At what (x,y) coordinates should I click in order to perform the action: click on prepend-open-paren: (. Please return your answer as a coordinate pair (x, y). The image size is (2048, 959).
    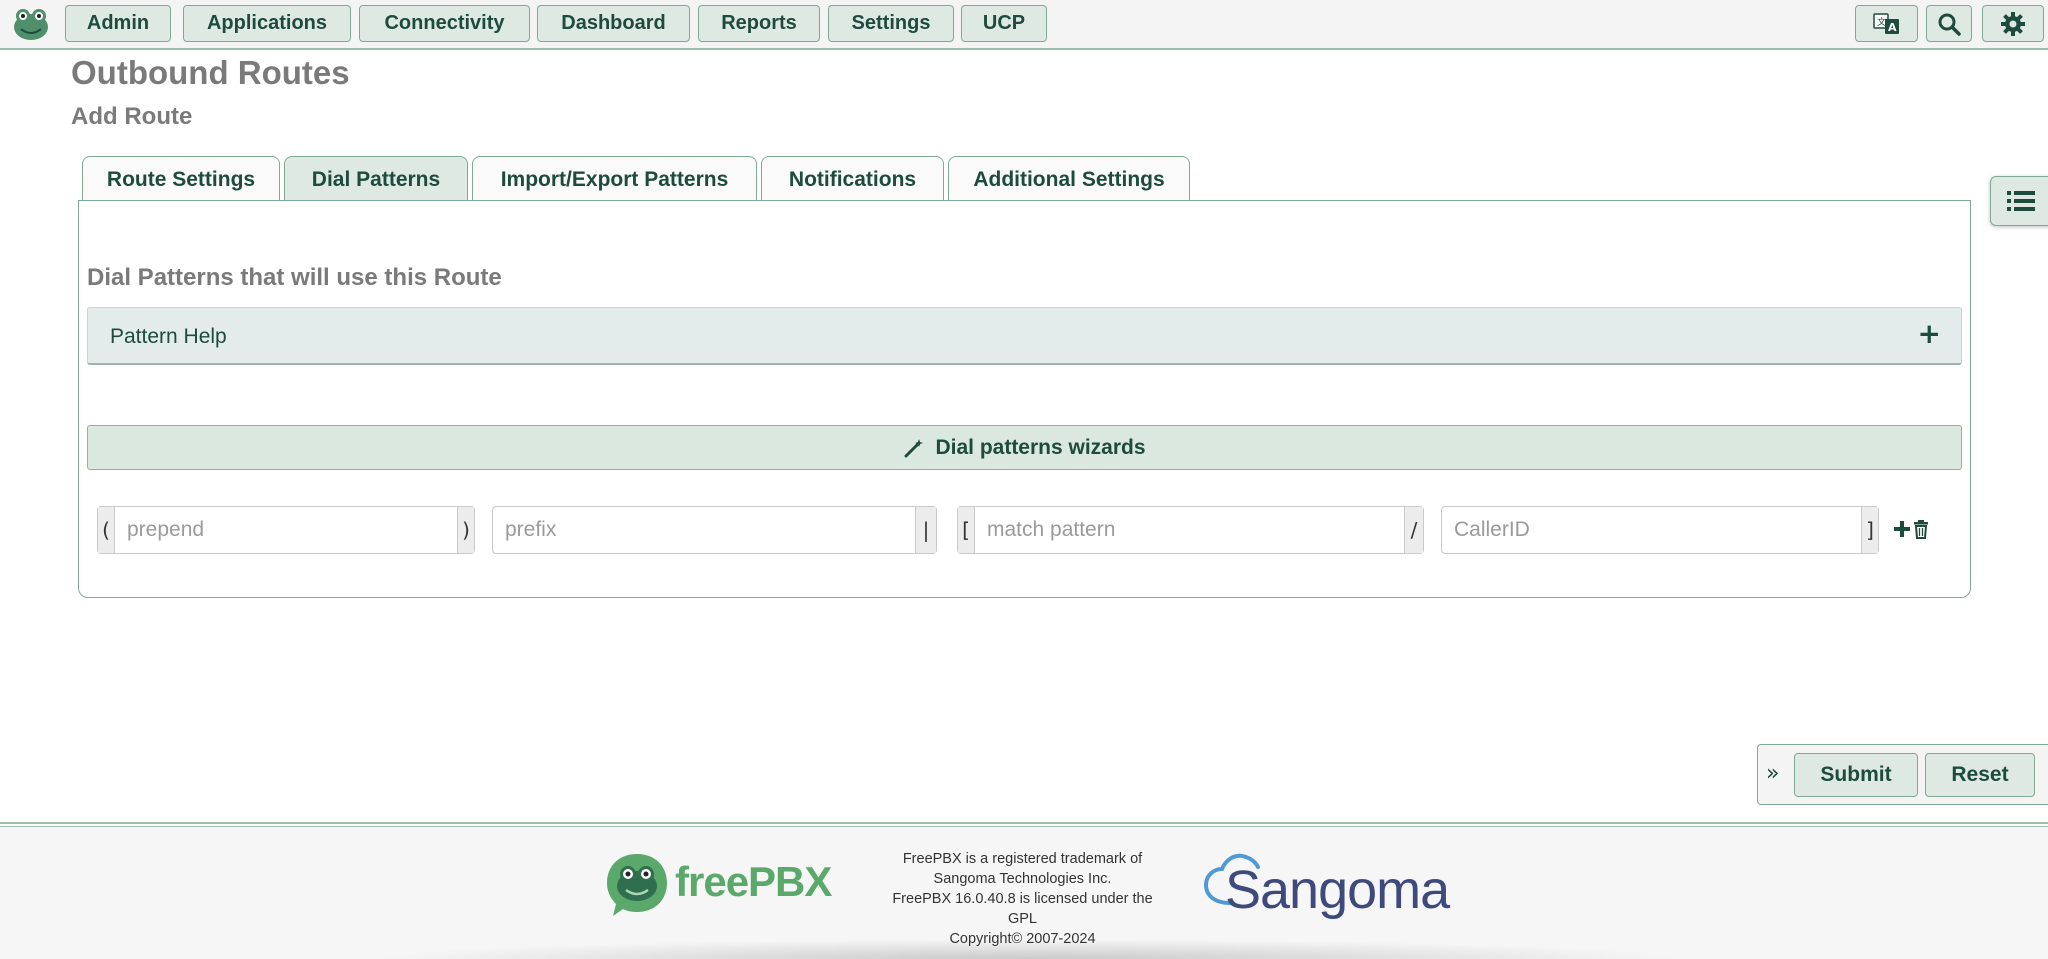
    Looking at the image, I should click on (106, 530).